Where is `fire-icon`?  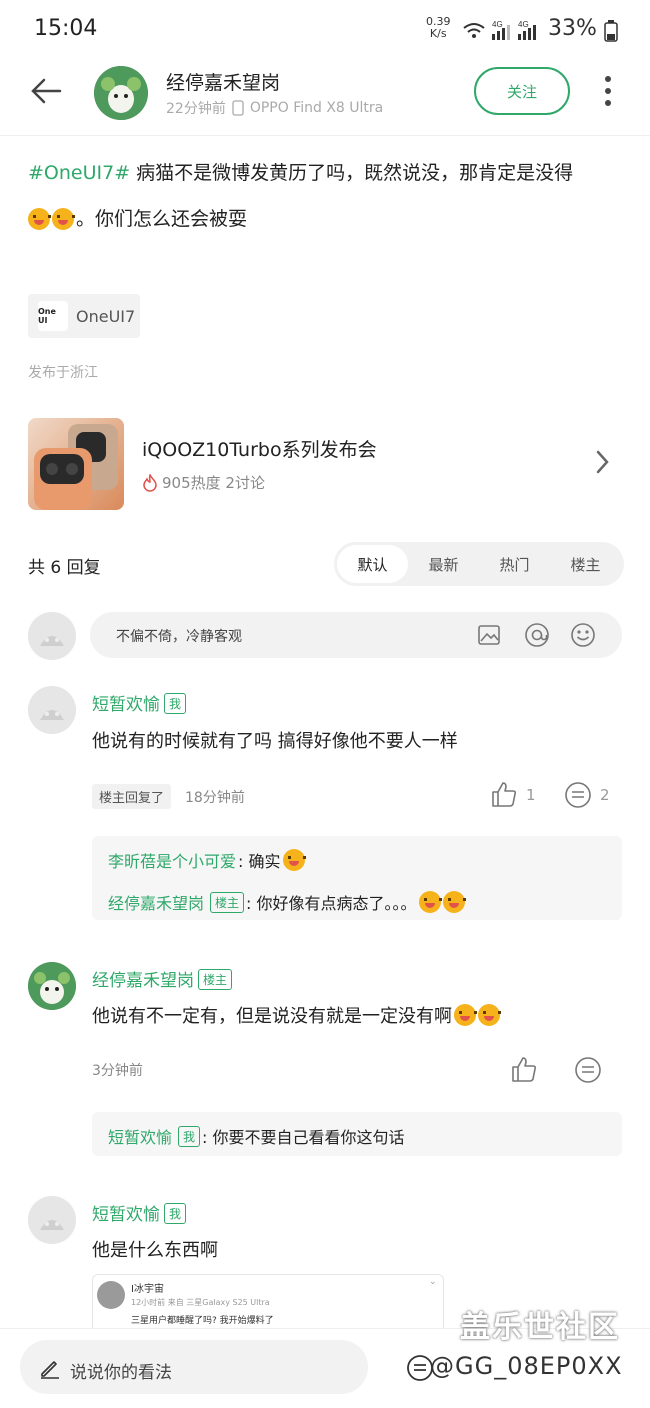
fire-icon is located at coordinates (150, 482).